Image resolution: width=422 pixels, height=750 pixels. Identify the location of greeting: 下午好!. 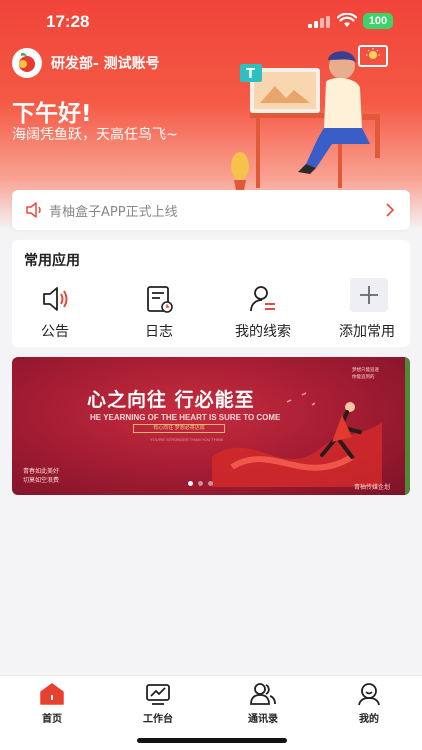
(52, 114).